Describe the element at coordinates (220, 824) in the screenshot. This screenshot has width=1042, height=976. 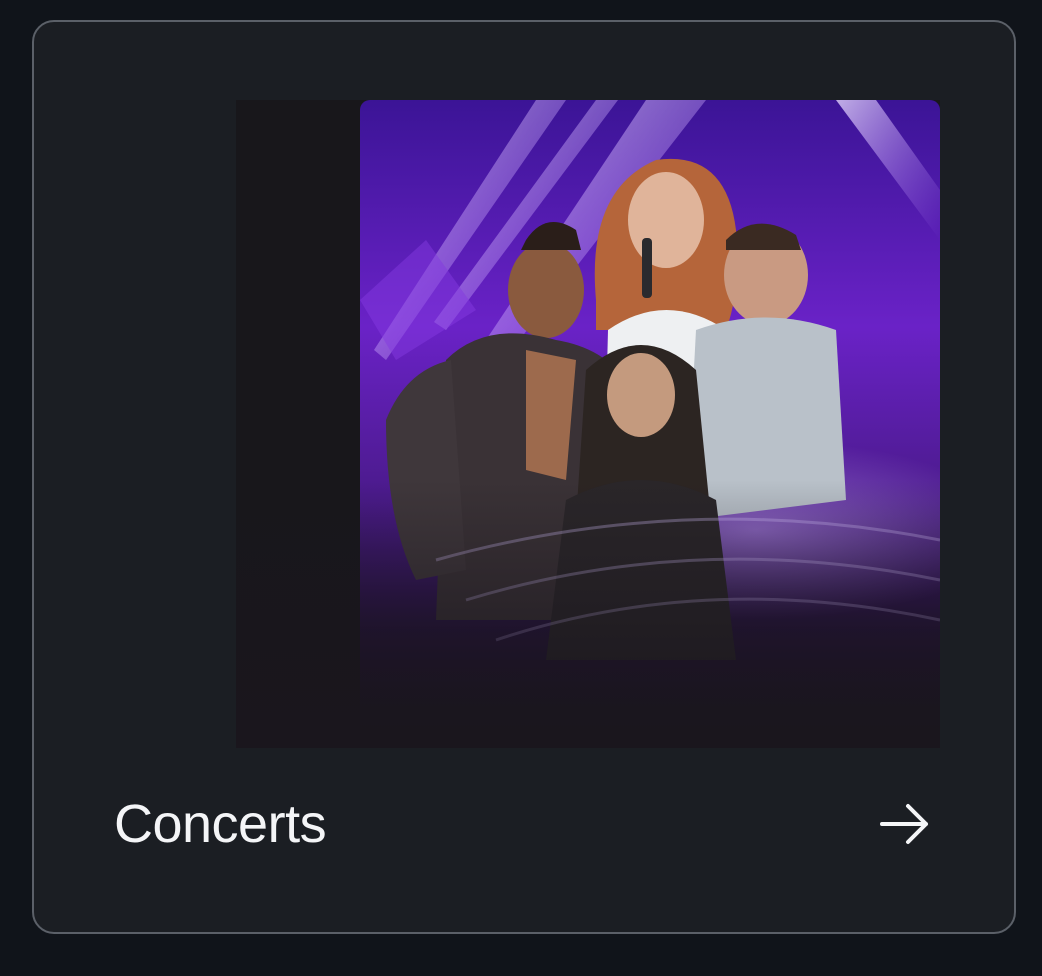
I see `card-title: Concerts` at that location.